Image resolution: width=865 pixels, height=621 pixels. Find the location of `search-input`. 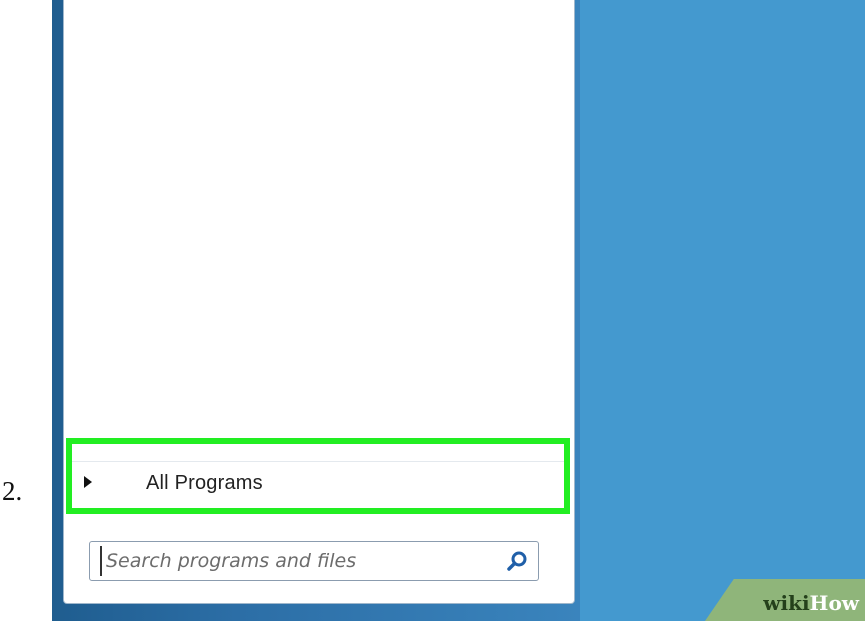

search-input is located at coordinates (293, 561).